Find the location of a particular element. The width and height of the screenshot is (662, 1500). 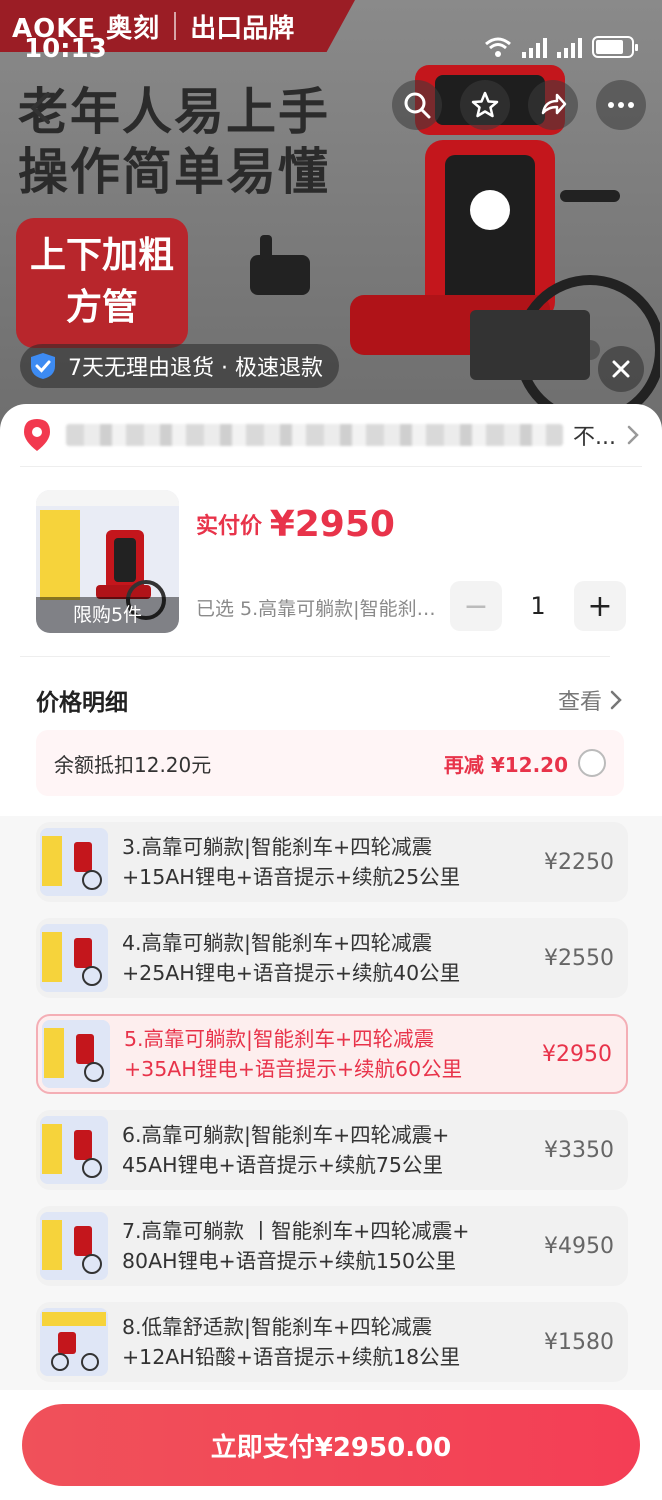

search-button is located at coordinates (417, 105).